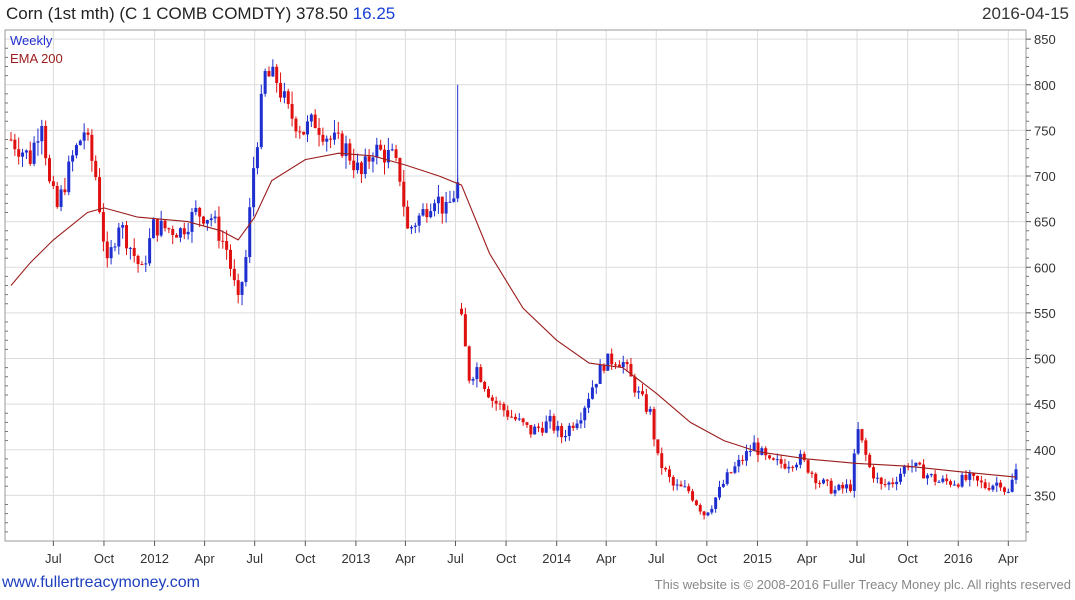 The height and width of the screenshot is (600, 1075). What do you see at coordinates (1045, 222) in the screenshot?
I see `y-tick-label: 650` at bounding box center [1045, 222].